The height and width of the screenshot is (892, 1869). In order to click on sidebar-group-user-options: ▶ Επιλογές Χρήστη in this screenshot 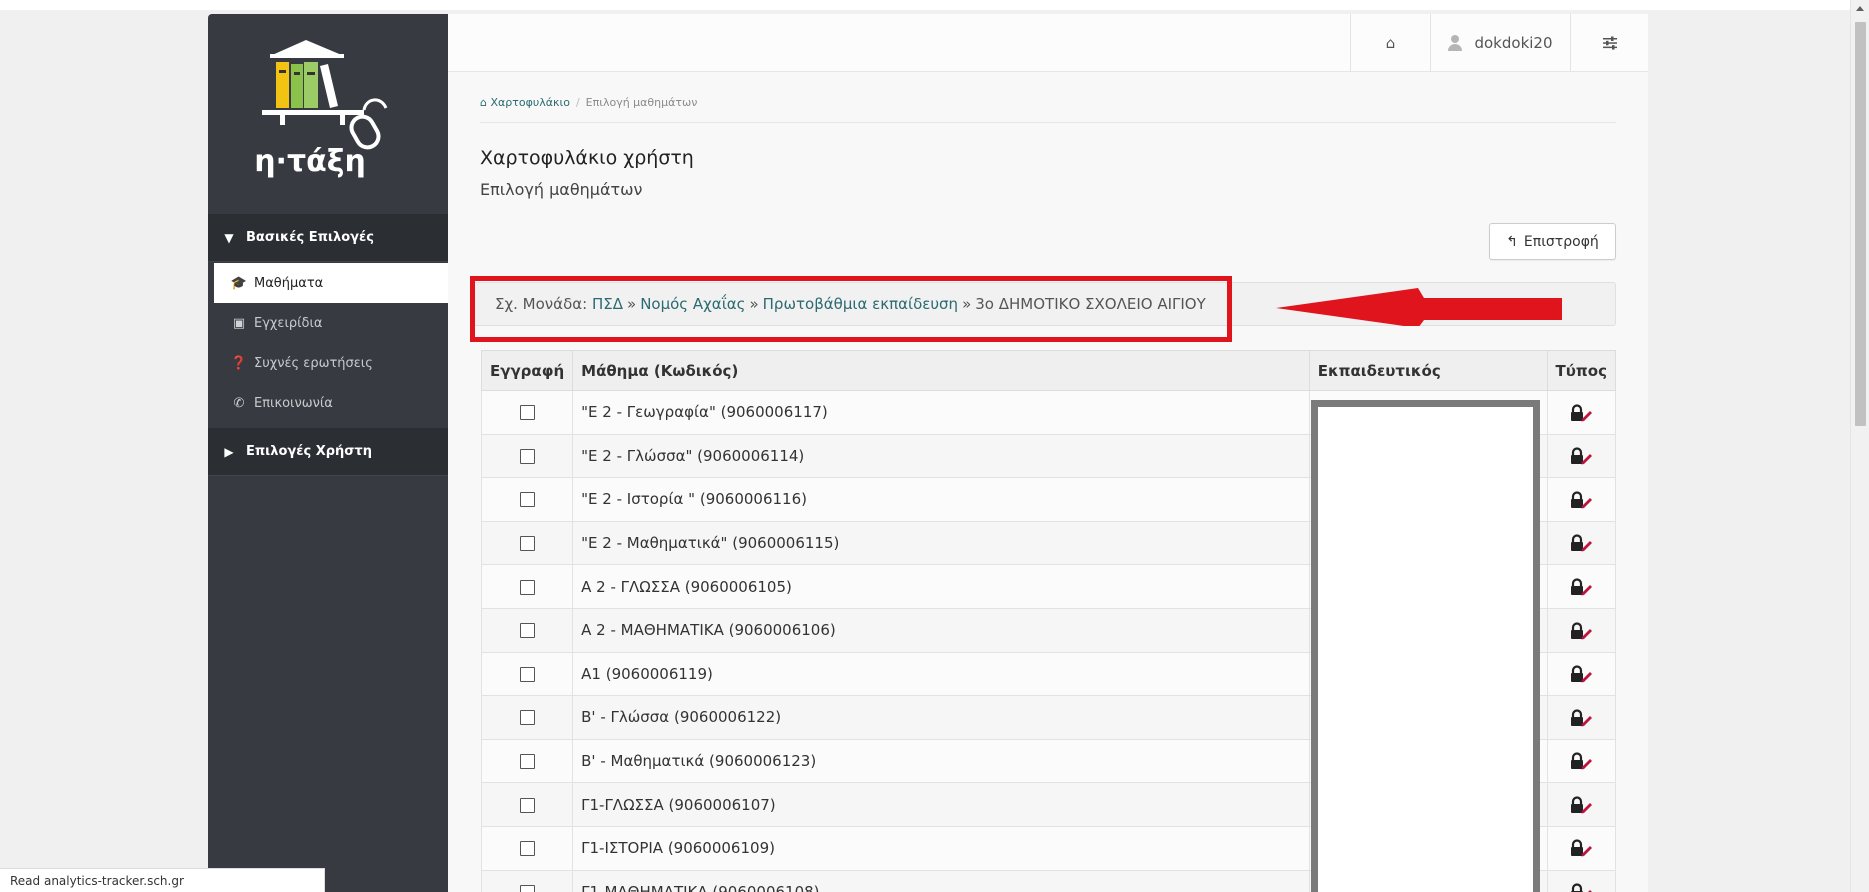, I will do `click(328, 452)`.